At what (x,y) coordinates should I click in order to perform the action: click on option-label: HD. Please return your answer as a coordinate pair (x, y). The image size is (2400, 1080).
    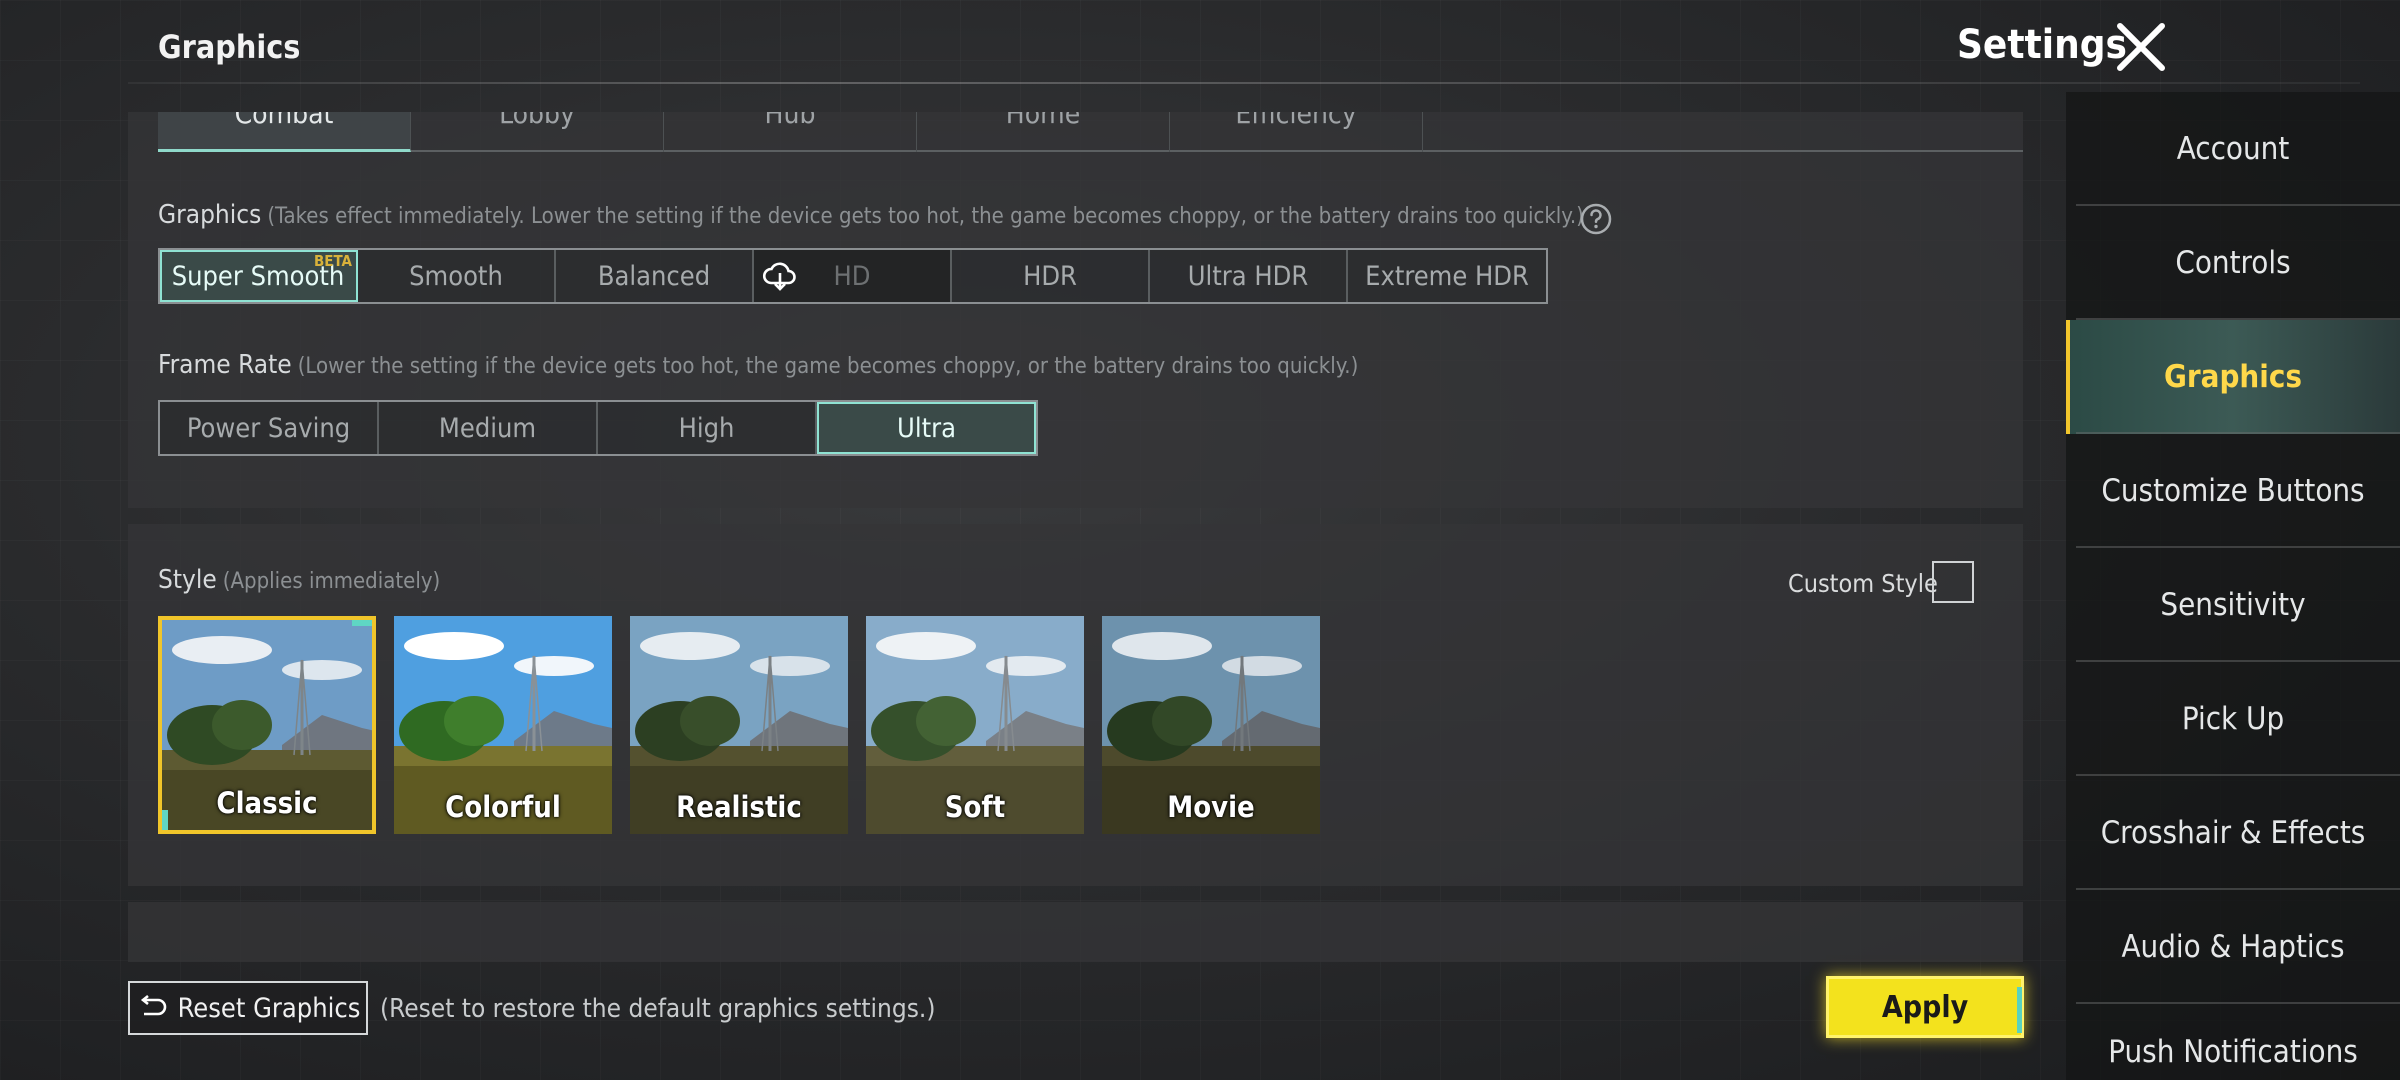
    Looking at the image, I should click on (852, 276).